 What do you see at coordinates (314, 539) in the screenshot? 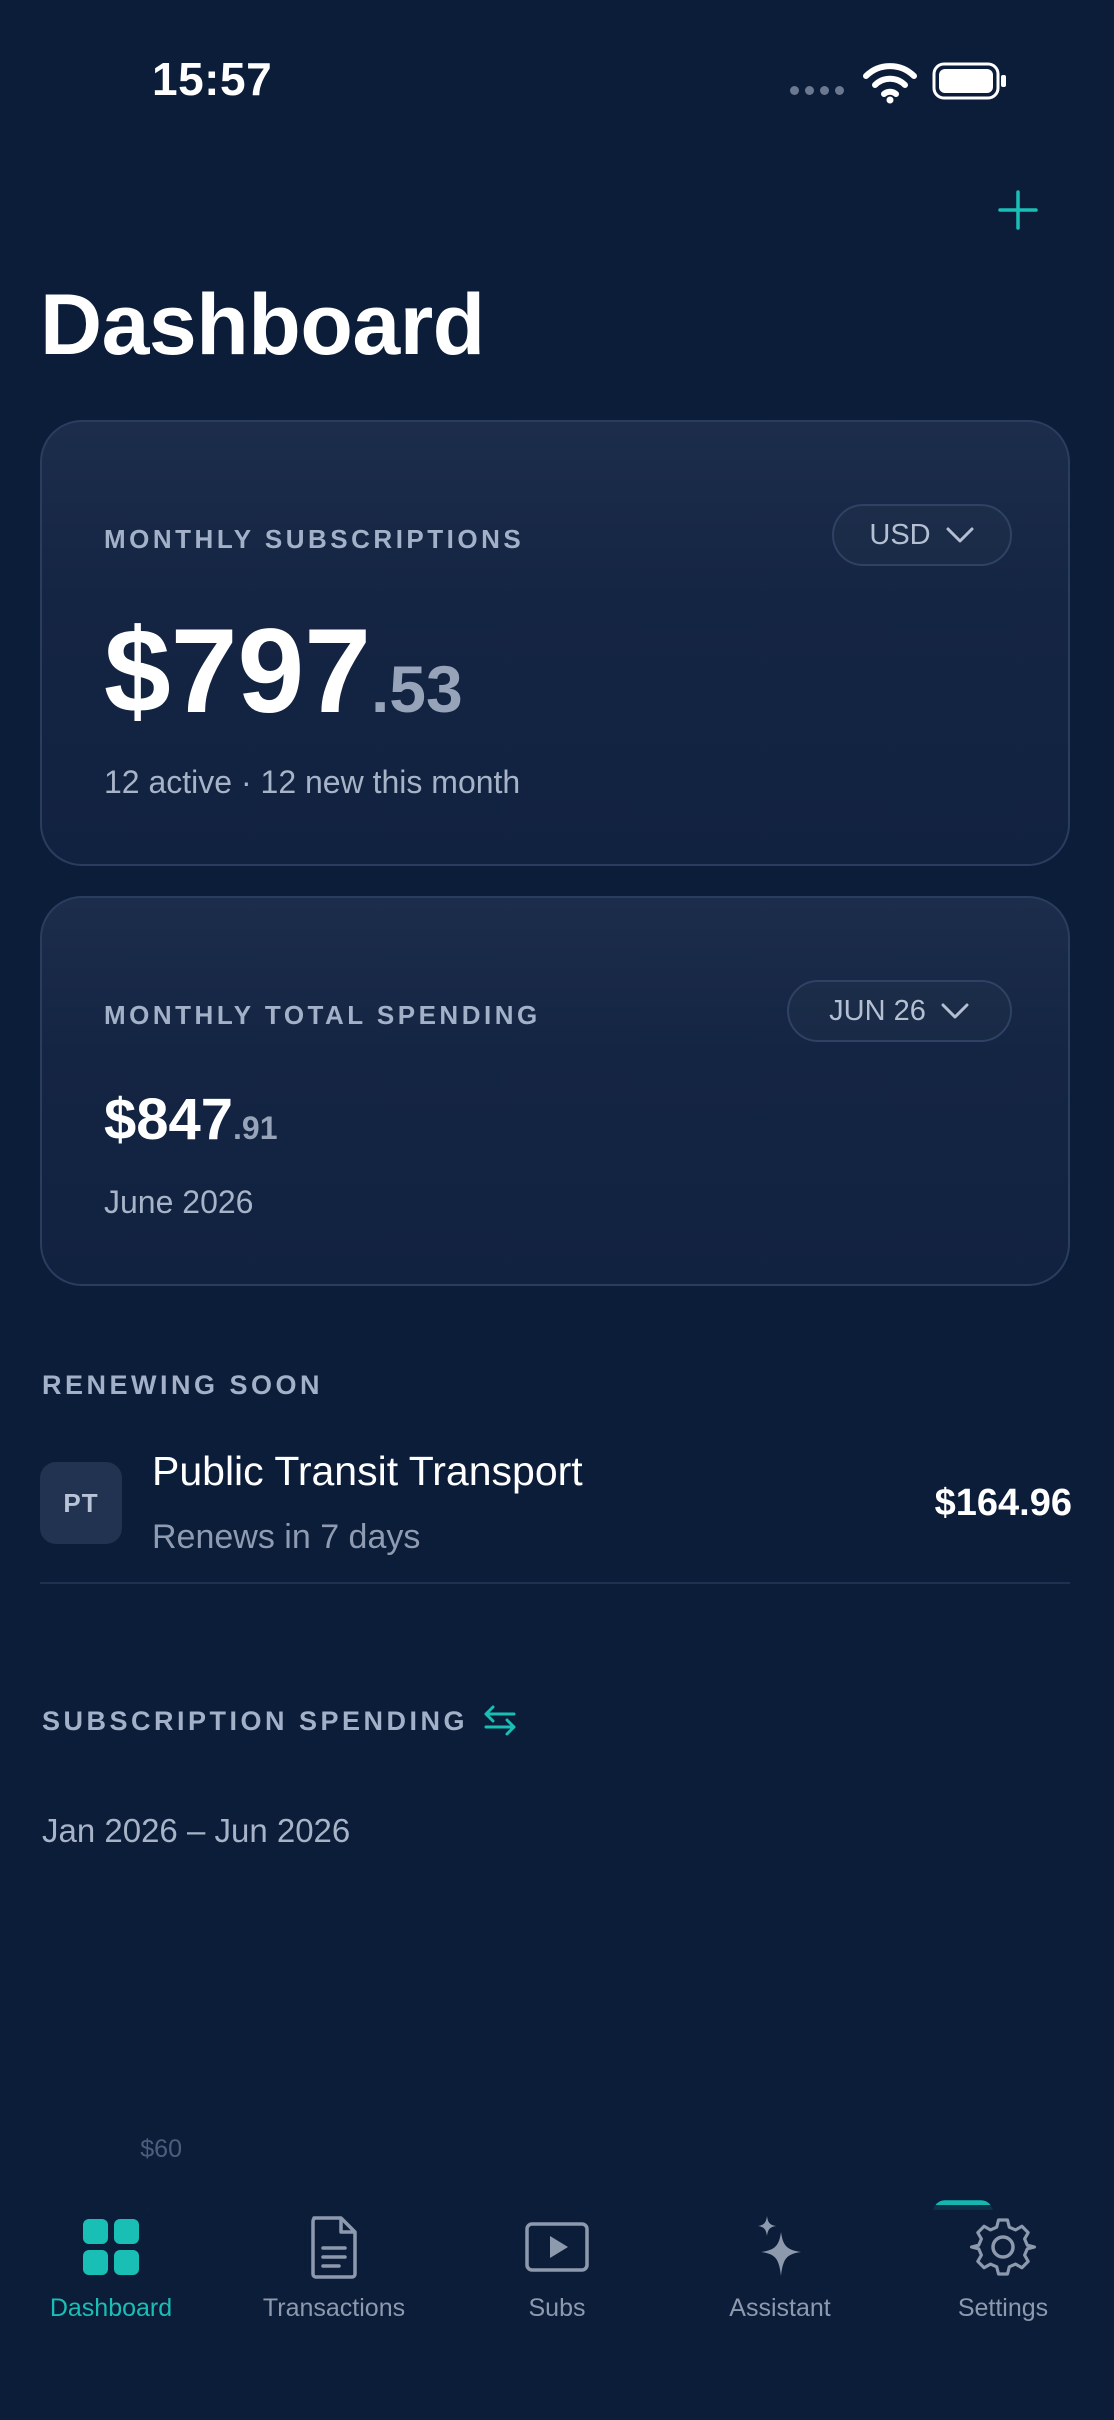
I see `card-label: MONTHLY SUBSCRIPTIONS` at bounding box center [314, 539].